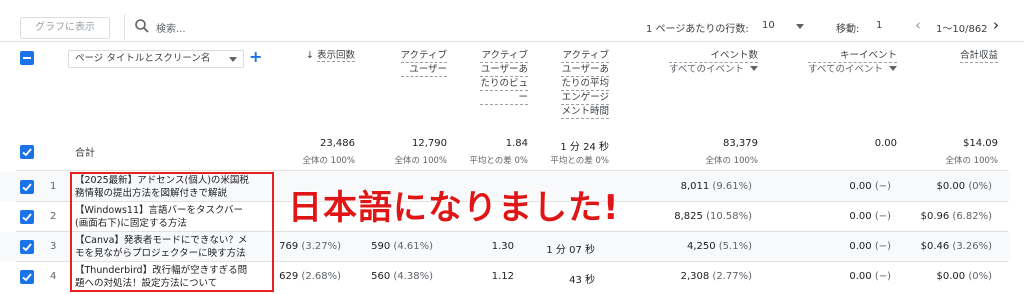 Image resolution: width=1024 pixels, height=294 pixels. What do you see at coordinates (27, 58) in the screenshot?
I see `select-all-checkbox` at bounding box center [27, 58].